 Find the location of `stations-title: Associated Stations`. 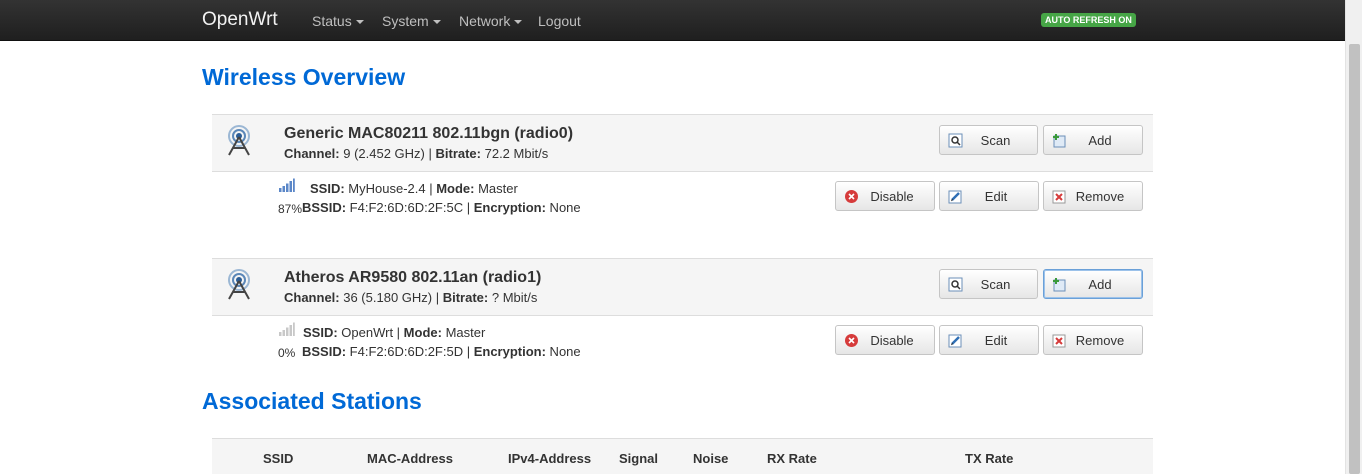

stations-title: Associated Stations is located at coordinates (312, 401).